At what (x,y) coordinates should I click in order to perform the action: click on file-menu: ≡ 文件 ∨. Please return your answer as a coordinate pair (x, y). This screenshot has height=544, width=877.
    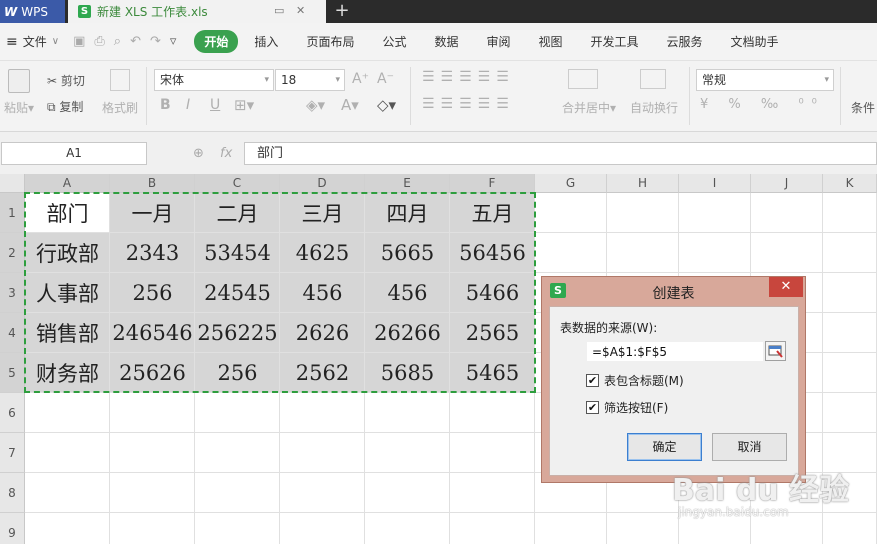
    Looking at the image, I should click on (32, 41).